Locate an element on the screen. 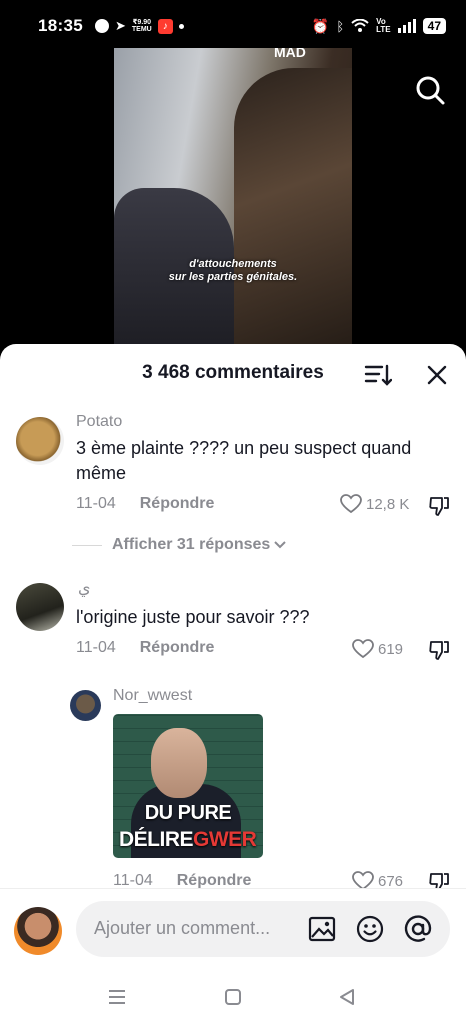 The height and width of the screenshot is (1024, 466). close-icon is located at coordinates (437, 375).